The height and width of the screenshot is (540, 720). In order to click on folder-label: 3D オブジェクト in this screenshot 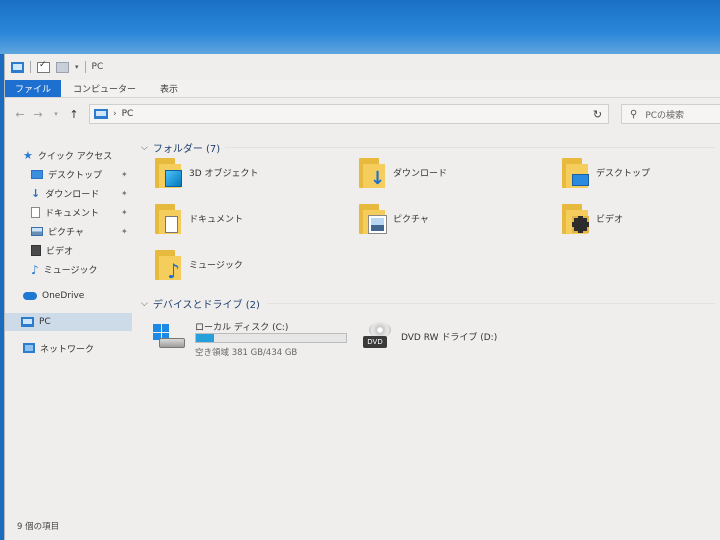, I will do `click(224, 174)`.